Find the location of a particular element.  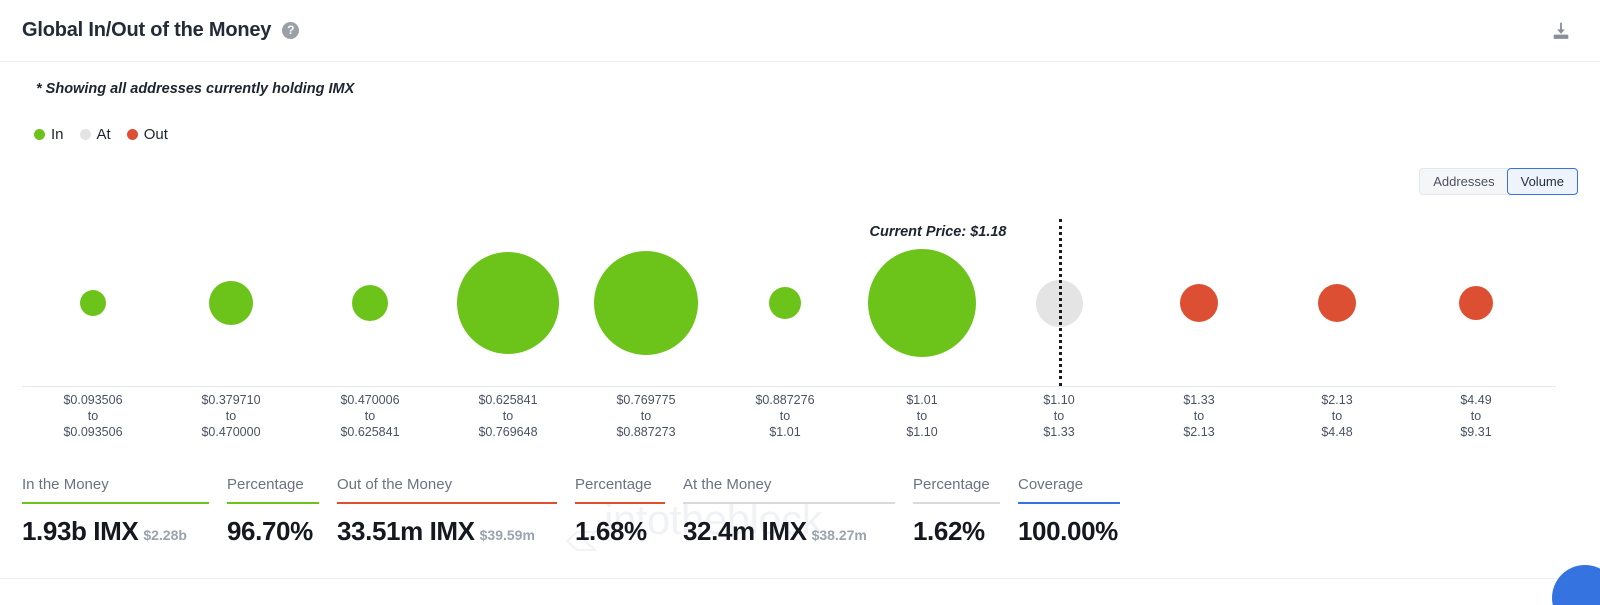

legend-label-in: In is located at coordinates (57, 134).